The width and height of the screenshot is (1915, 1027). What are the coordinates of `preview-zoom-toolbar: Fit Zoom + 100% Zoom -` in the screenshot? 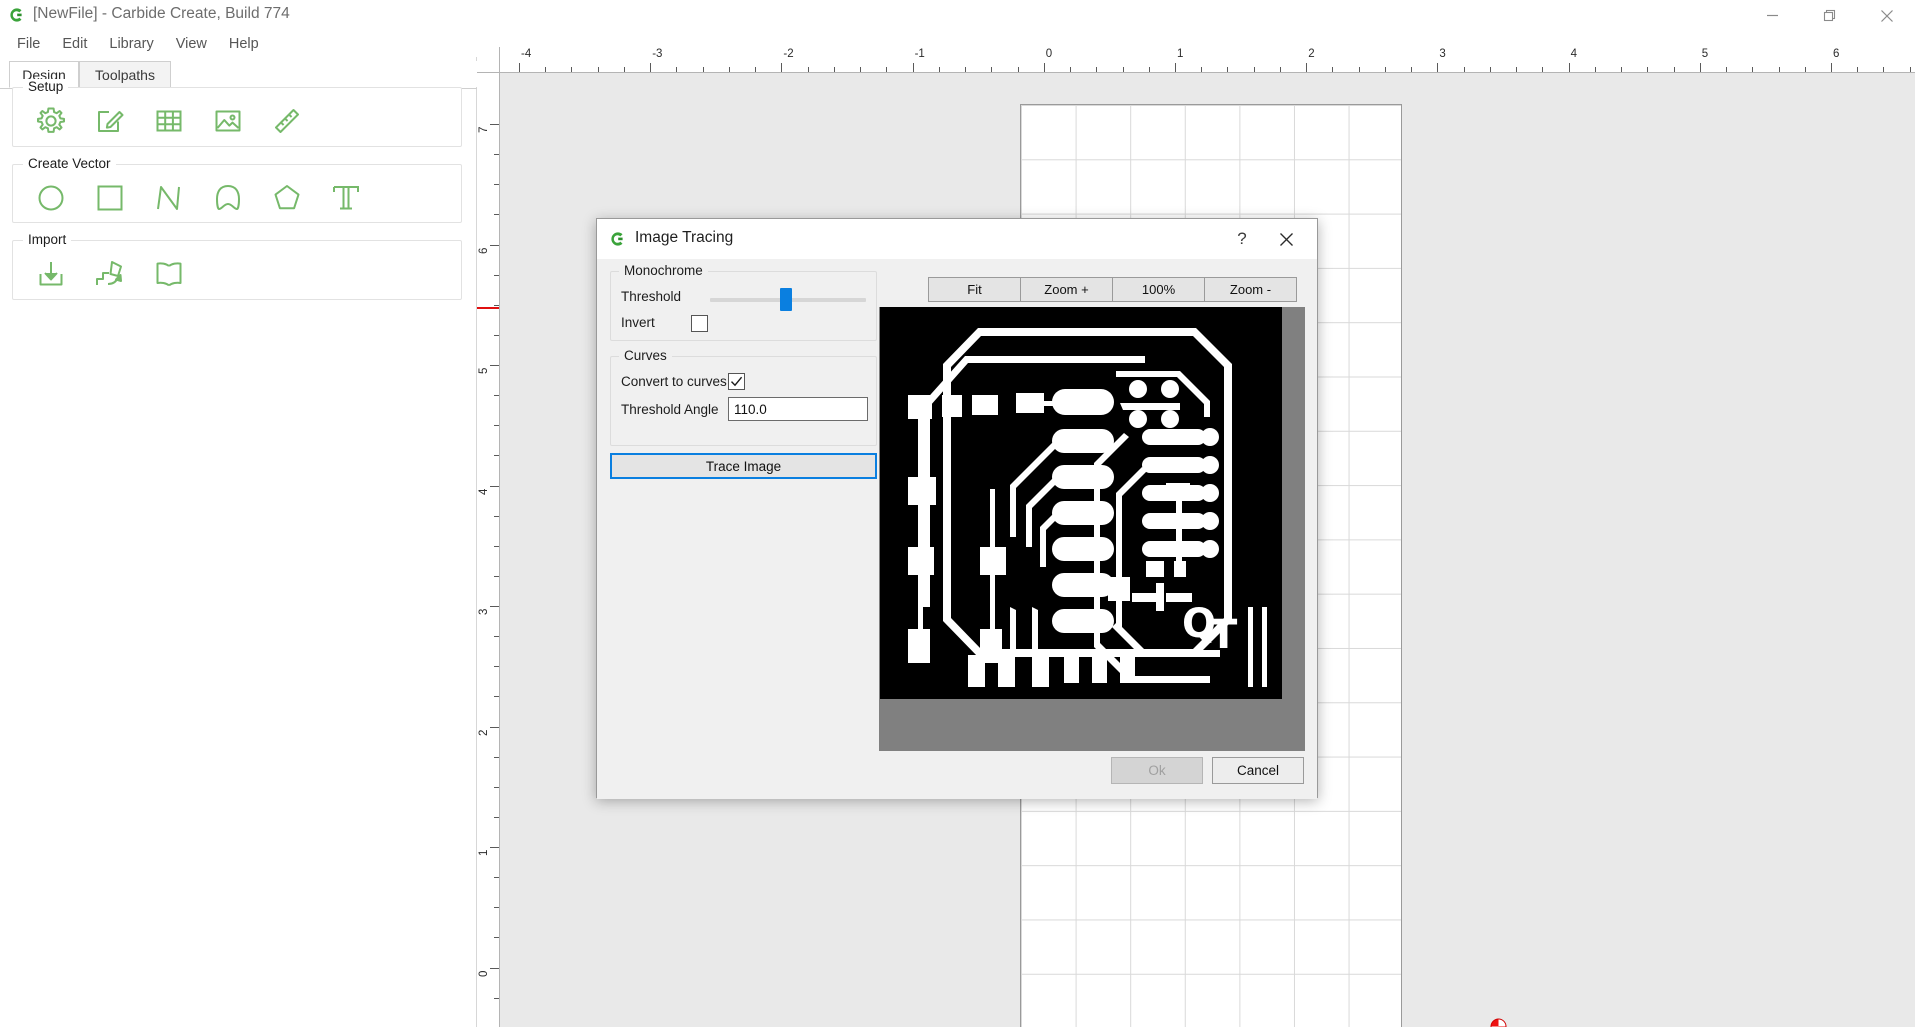 It's located at (1112, 289).